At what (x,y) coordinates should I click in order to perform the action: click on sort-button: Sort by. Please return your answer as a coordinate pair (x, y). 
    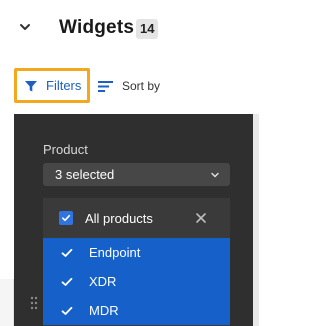
    Looking at the image, I should click on (129, 86).